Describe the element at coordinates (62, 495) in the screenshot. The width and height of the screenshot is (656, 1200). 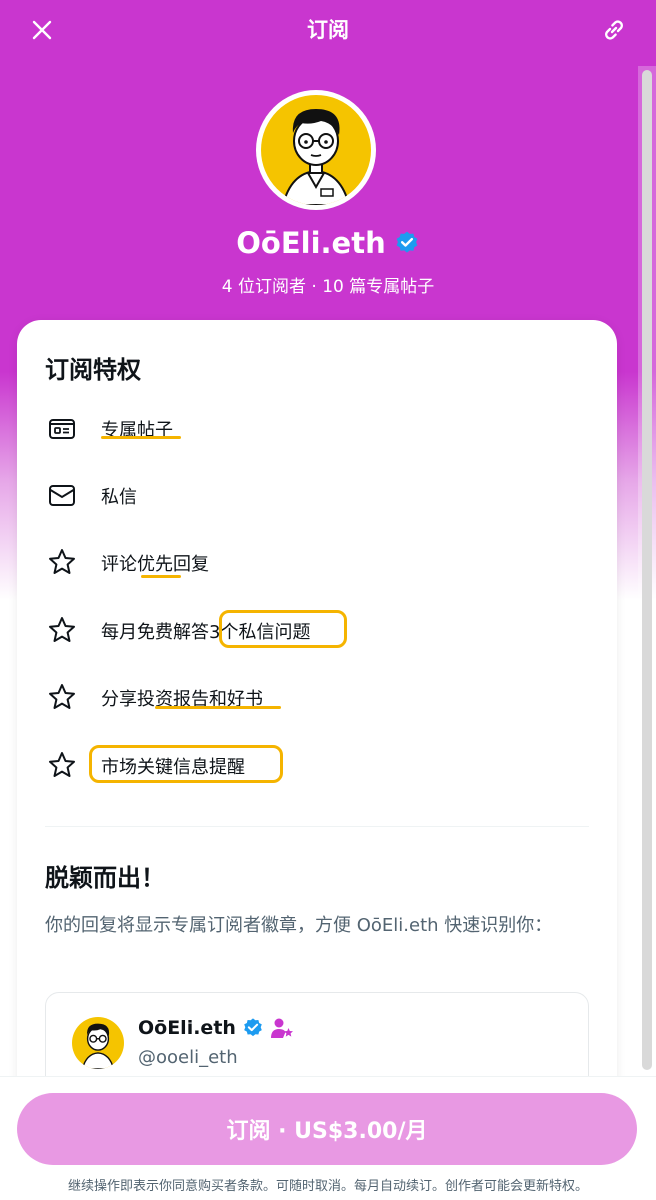
I see `mail-icon` at that location.